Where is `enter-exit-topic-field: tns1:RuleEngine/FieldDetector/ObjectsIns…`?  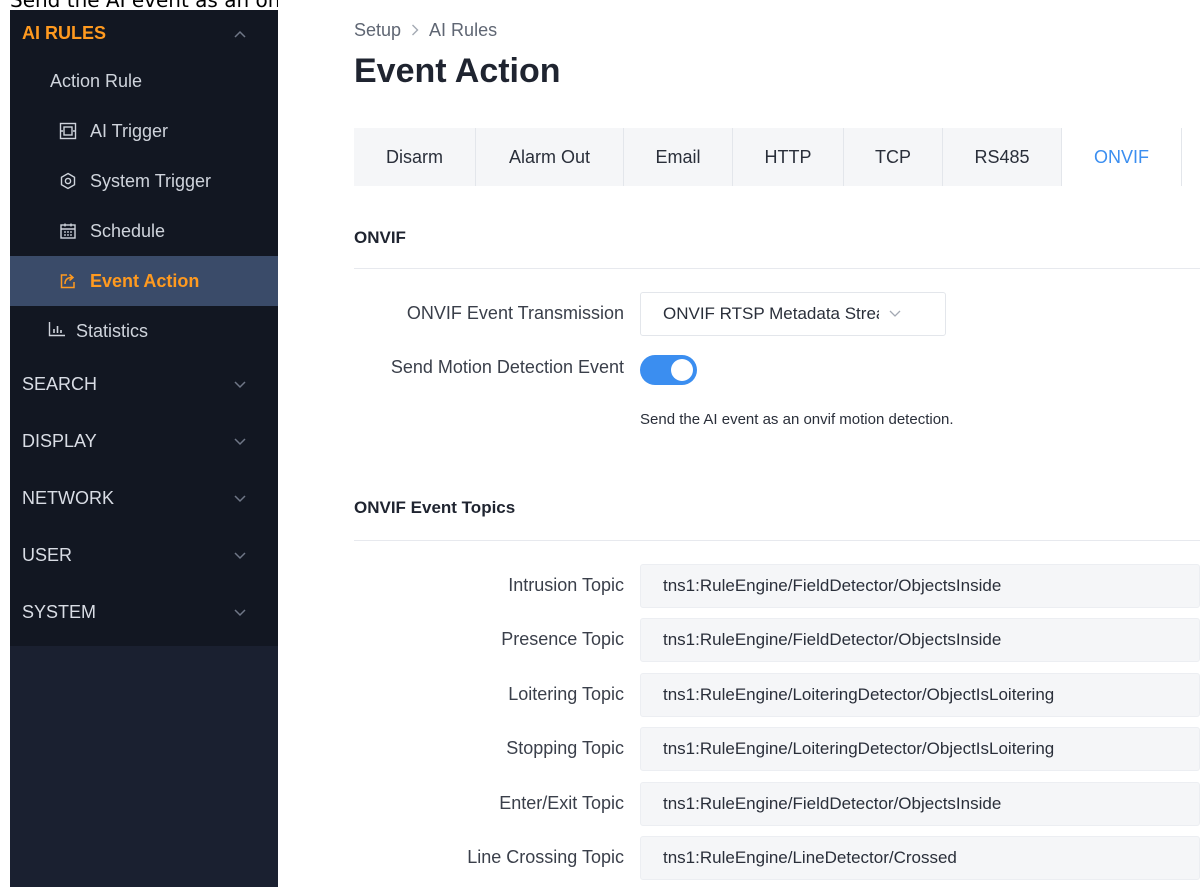
enter-exit-topic-field: tns1:RuleEngine/FieldDetector/ObjectsIns… is located at coordinates (920, 804).